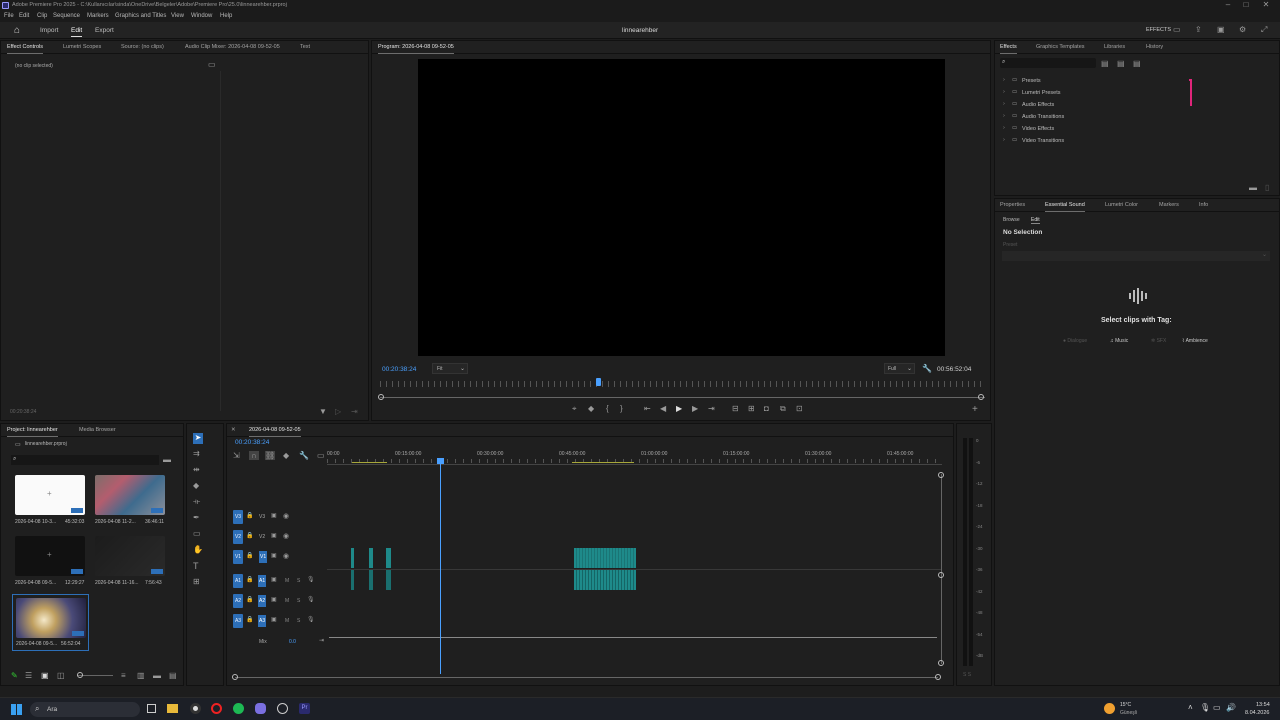 The height and width of the screenshot is (720, 1280). I want to click on opera-icon, so click(216, 708).